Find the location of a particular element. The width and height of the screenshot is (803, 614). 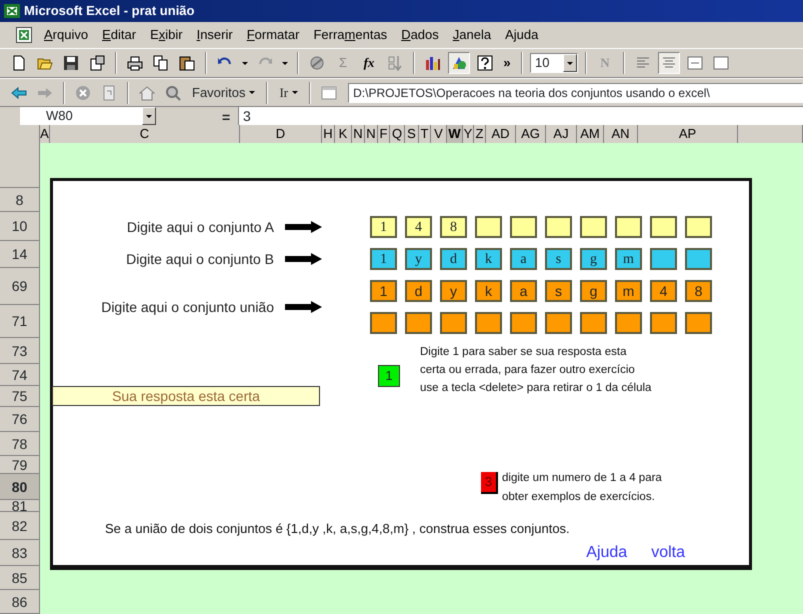

window-title: Microsoft Excel - prat união is located at coordinates (109, 11).